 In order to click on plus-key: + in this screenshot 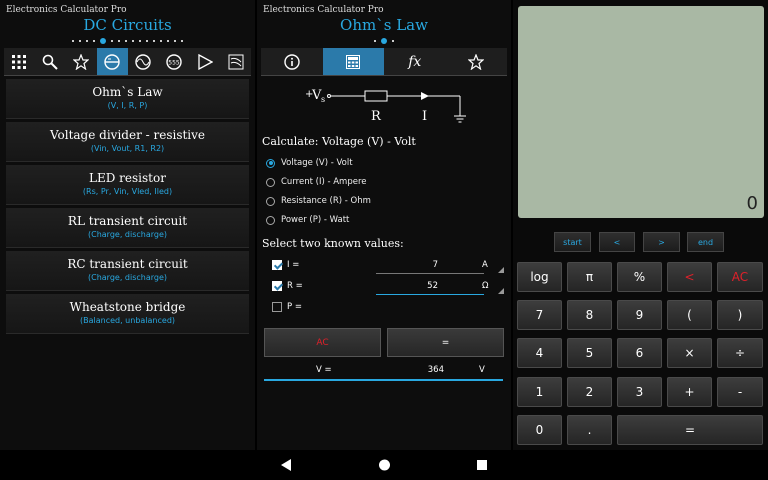, I will do `click(689, 392)`.